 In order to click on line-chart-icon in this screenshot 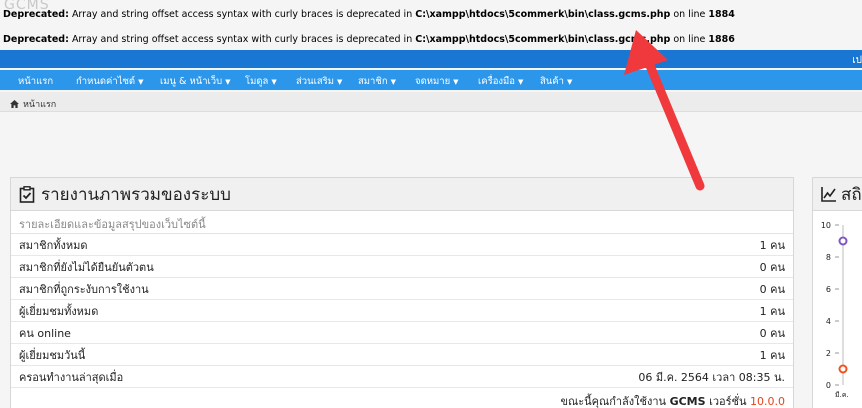, I will do `click(828, 194)`.